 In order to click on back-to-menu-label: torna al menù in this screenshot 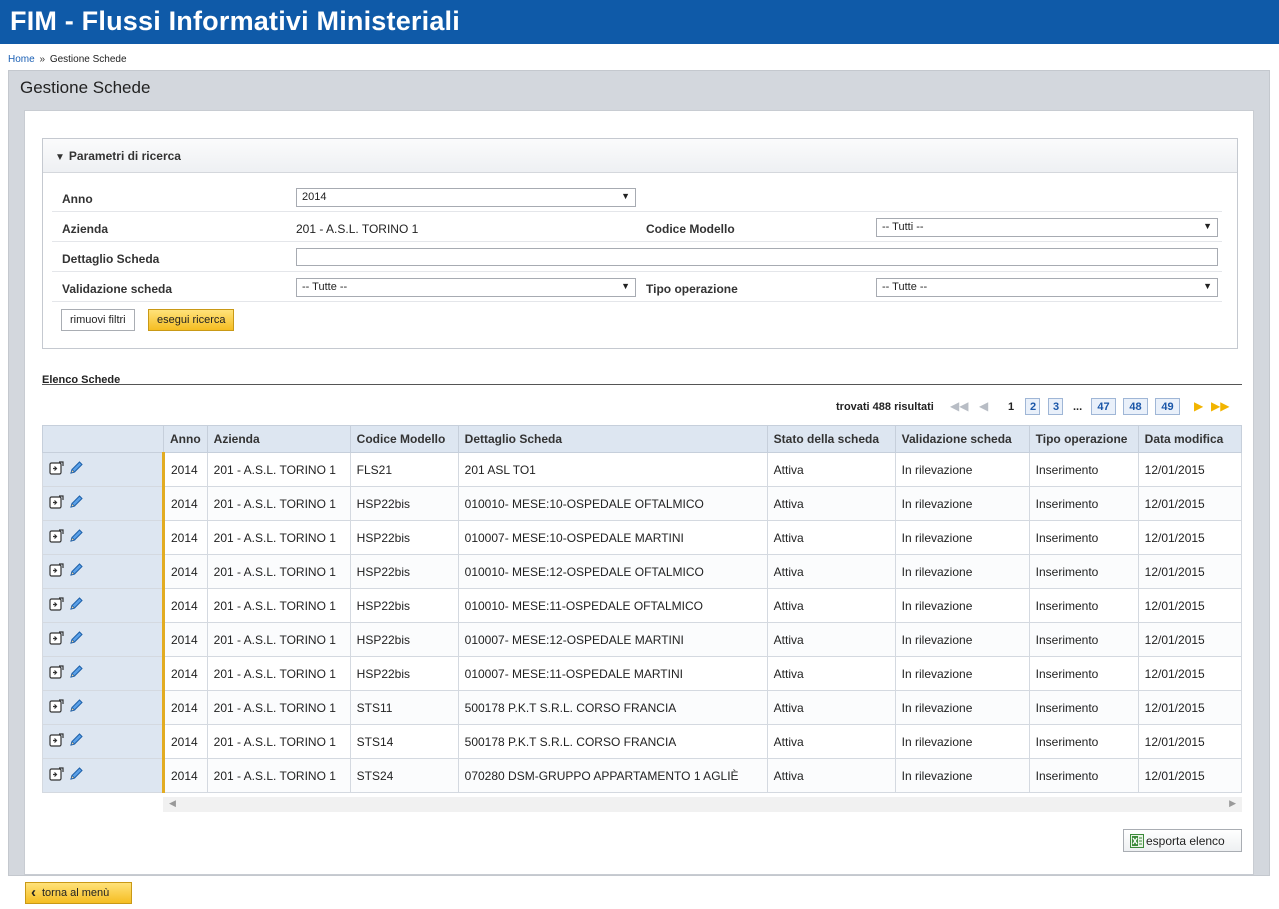, I will do `click(76, 893)`.